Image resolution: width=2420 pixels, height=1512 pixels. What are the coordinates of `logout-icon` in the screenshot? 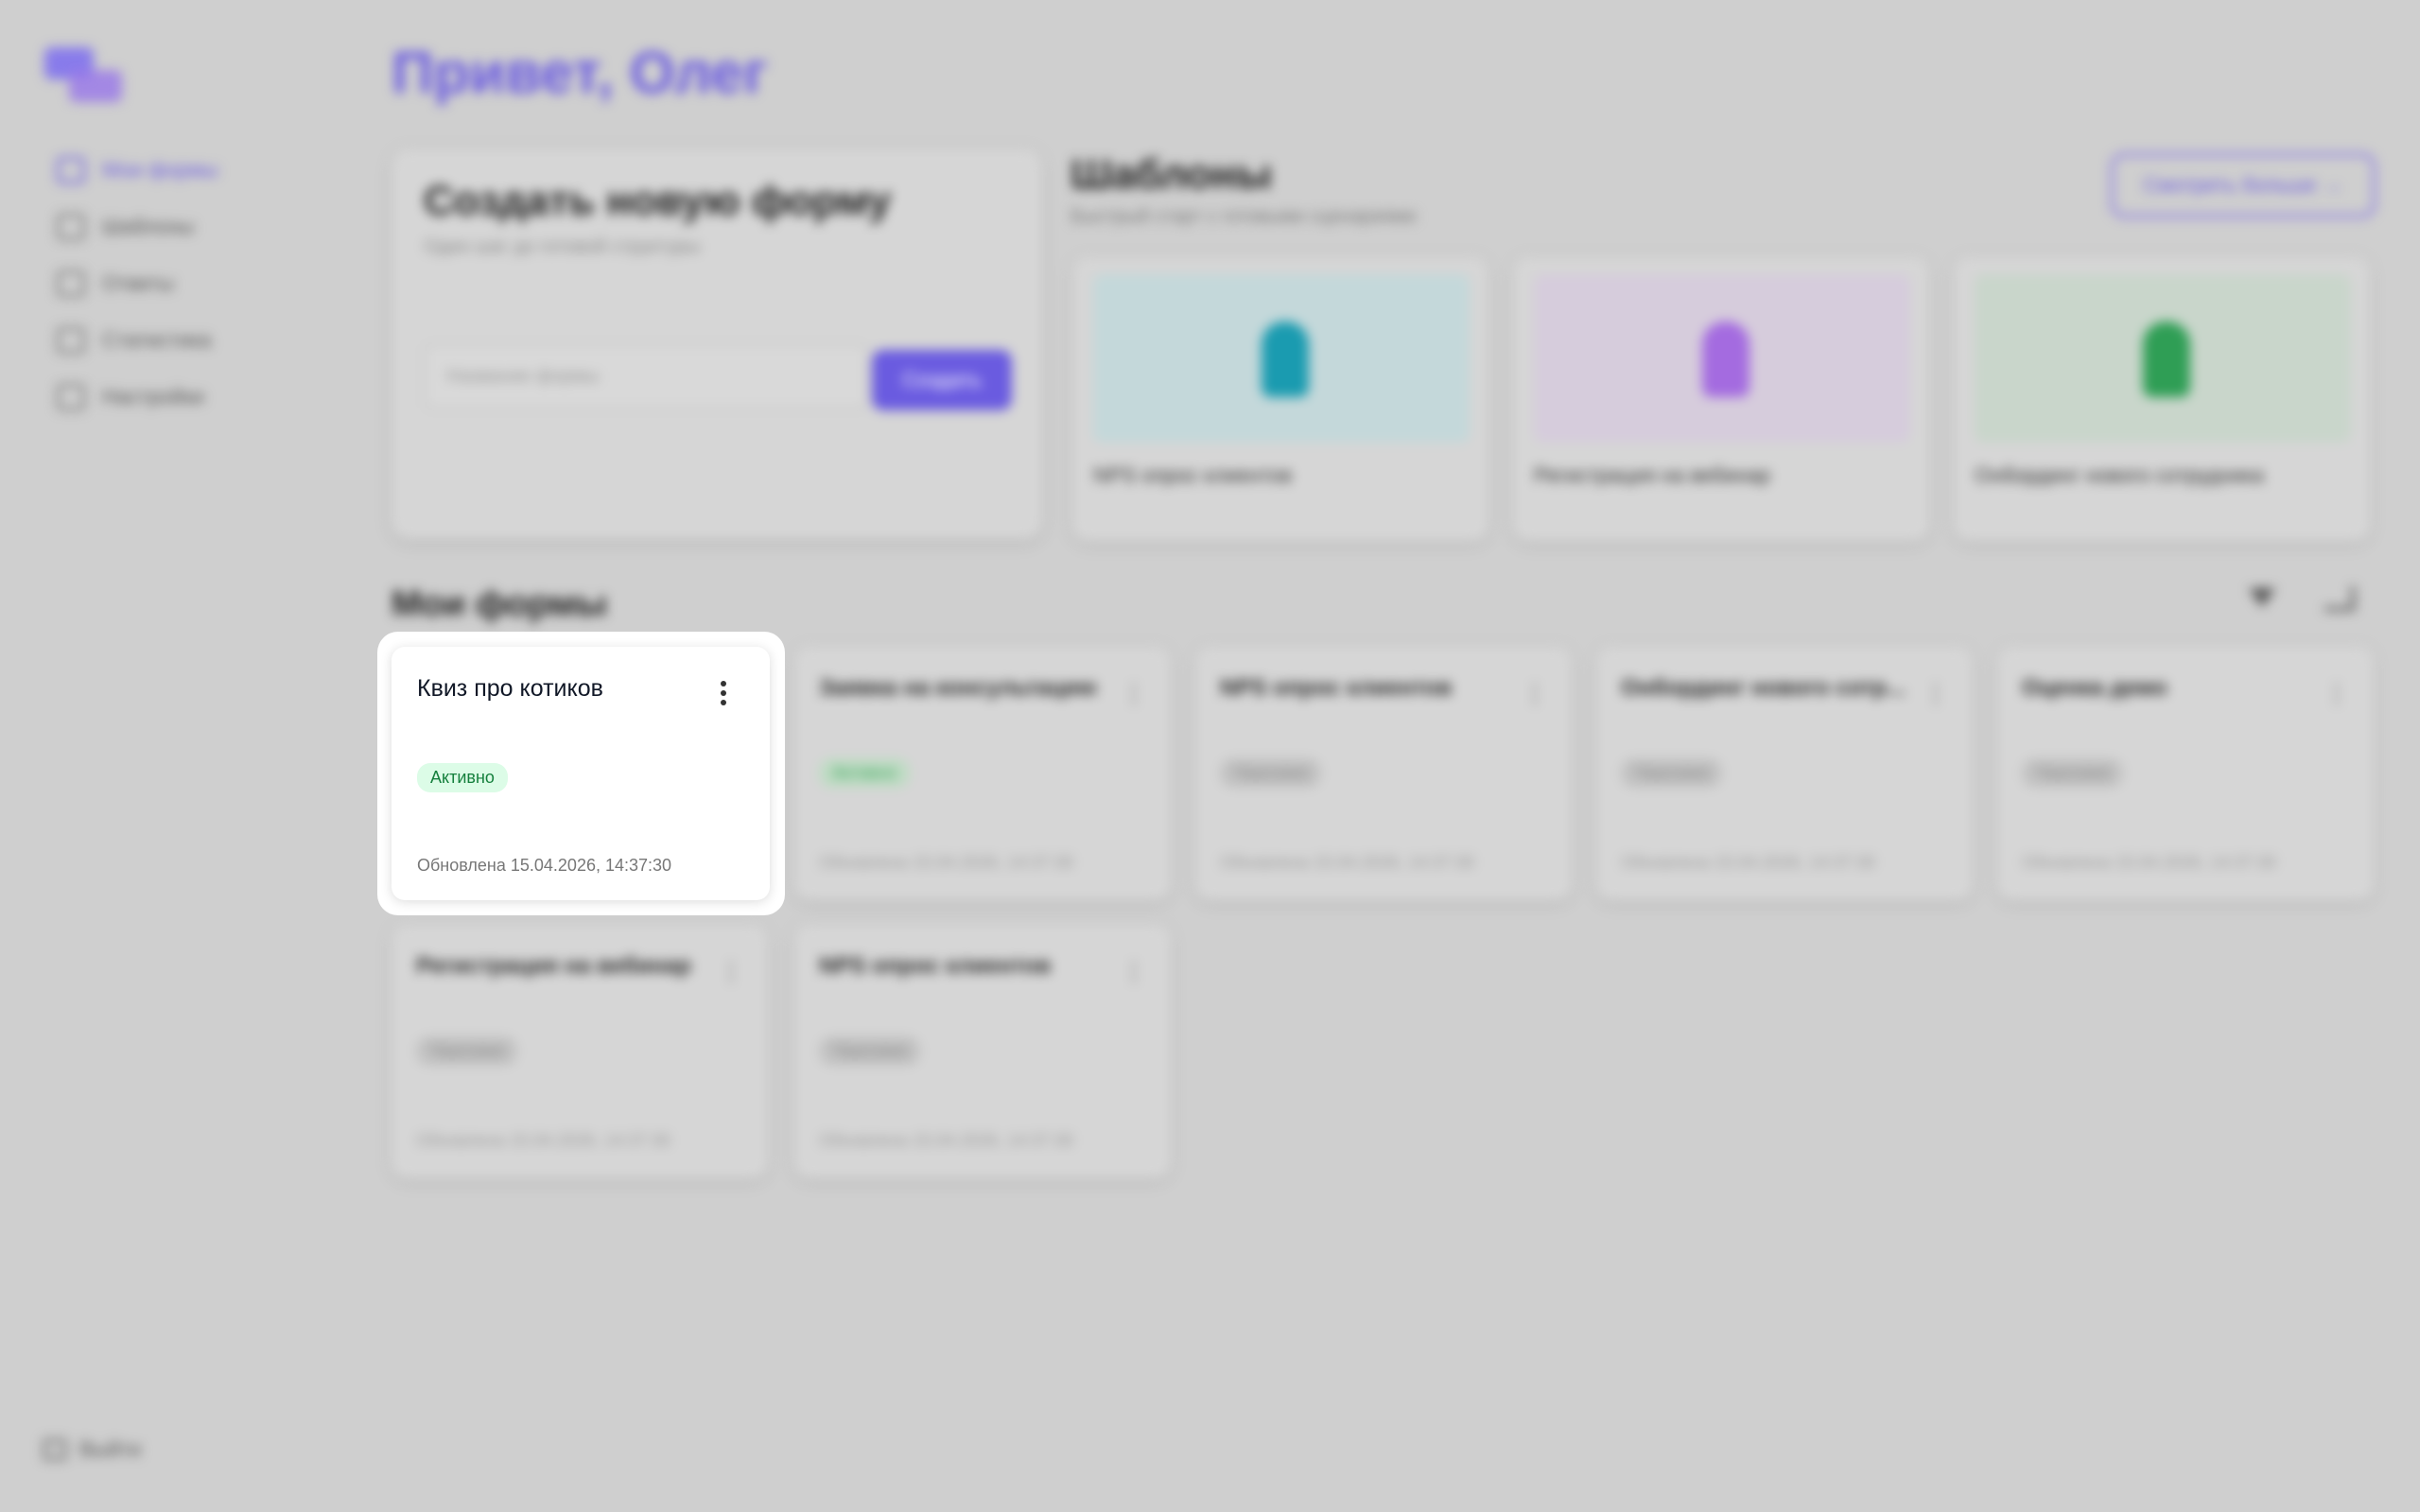 It's located at (55, 1449).